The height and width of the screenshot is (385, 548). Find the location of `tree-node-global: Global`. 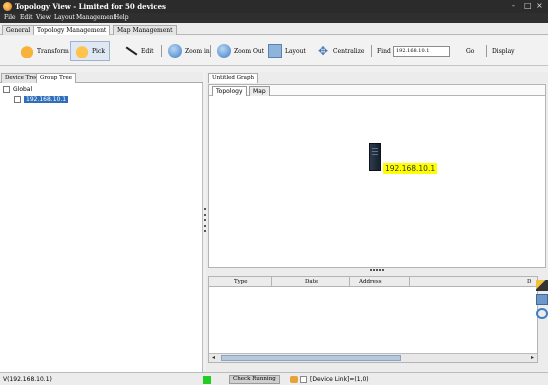

tree-node-global: Global is located at coordinates (17, 89).